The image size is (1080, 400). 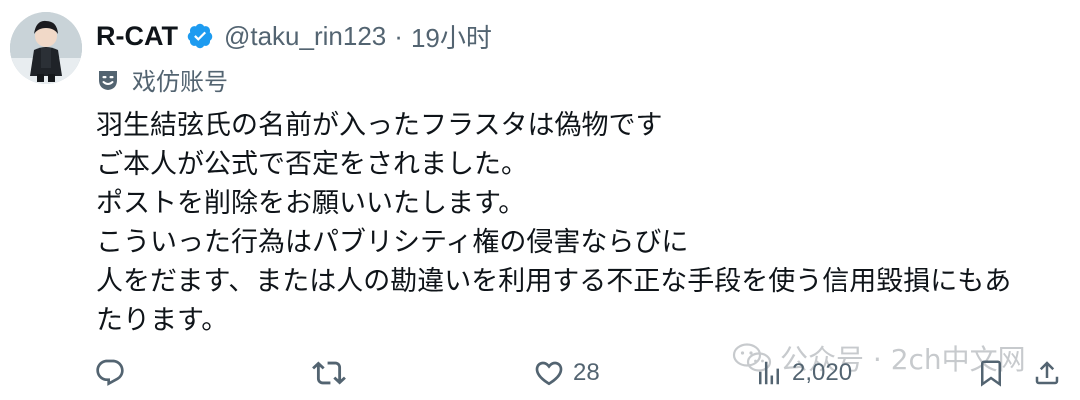 I want to click on retweet-icon, so click(x=329, y=373).